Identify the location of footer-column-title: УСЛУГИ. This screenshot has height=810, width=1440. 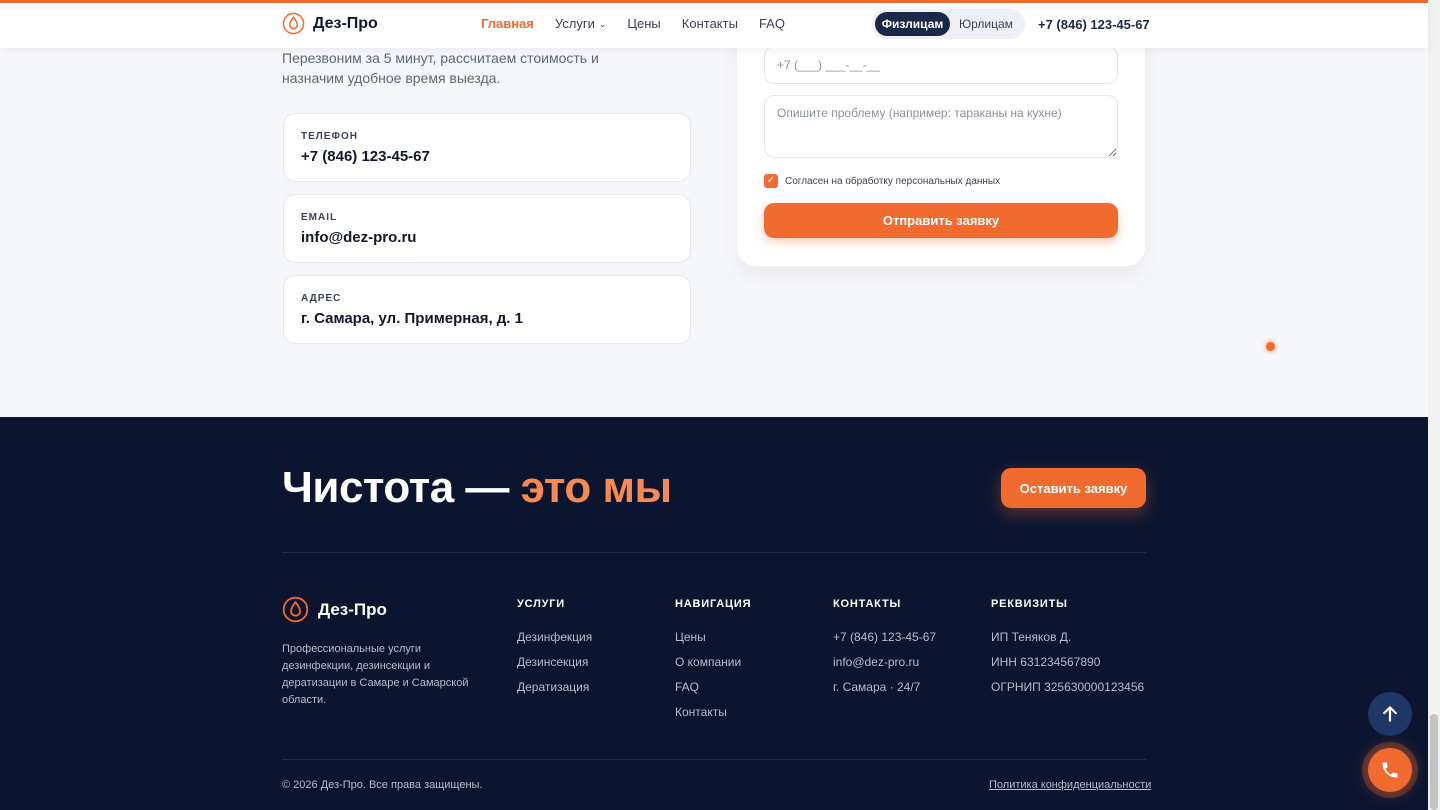
(541, 604).